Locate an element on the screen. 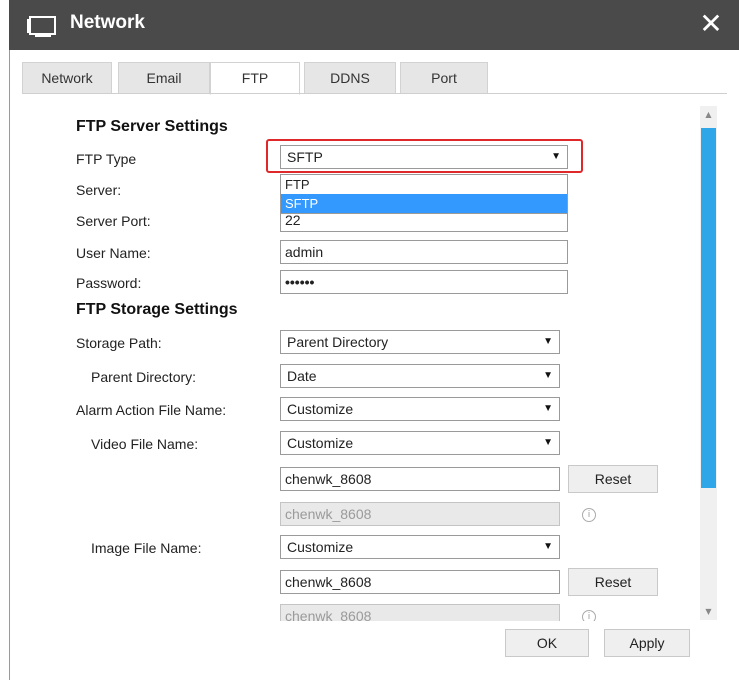 This screenshot has height=680, width=739. scroll-down-icon: ▼ is located at coordinates (708, 611).